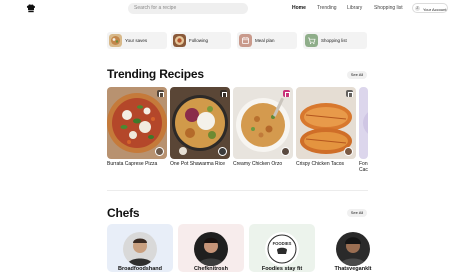 Image resolution: width=474 pixels, height=272 pixels. I want to click on quick-link-your-saves: Your saves, so click(137, 40).